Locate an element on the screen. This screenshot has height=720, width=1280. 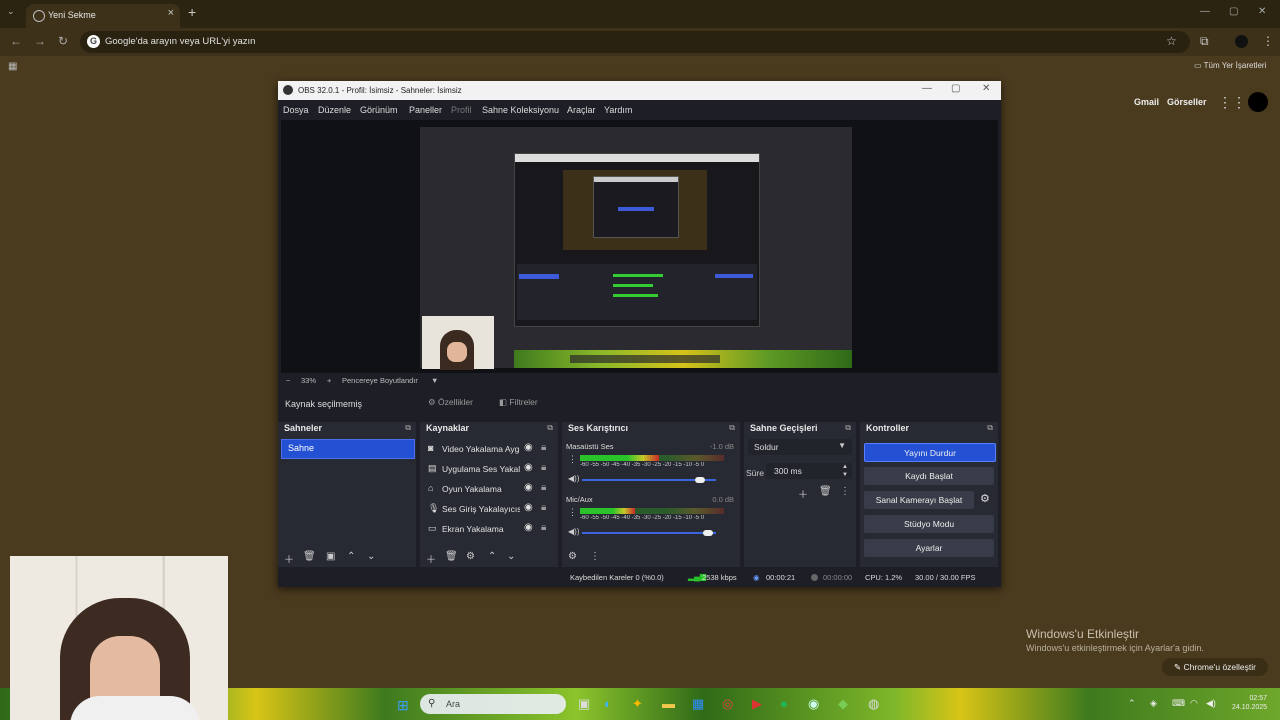
add-transition-icon: ＋ is located at coordinates (803, 493).